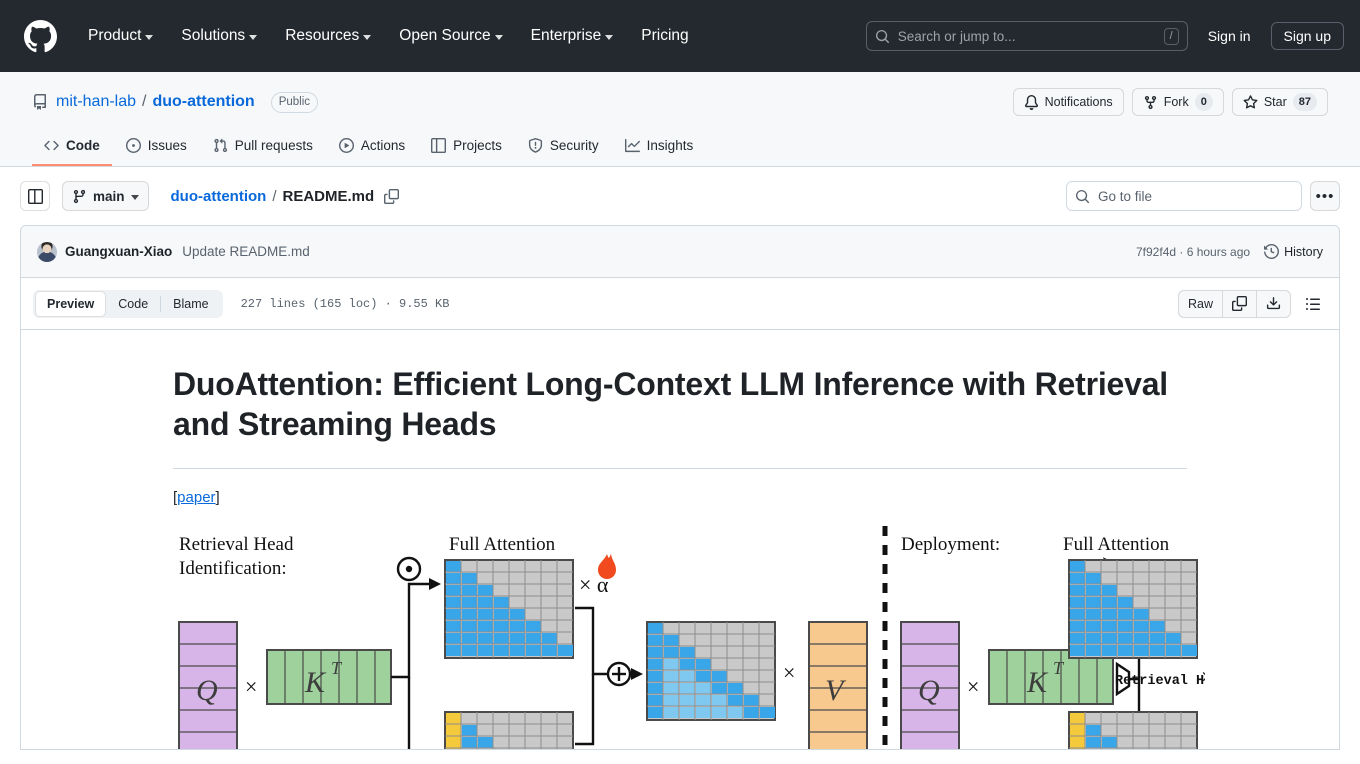 This screenshot has width=1360, height=764. What do you see at coordinates (502, 544) in the screenshot?
I see `figure-full-attention-left-label: Full Attention` at bounding box center [502, 544].